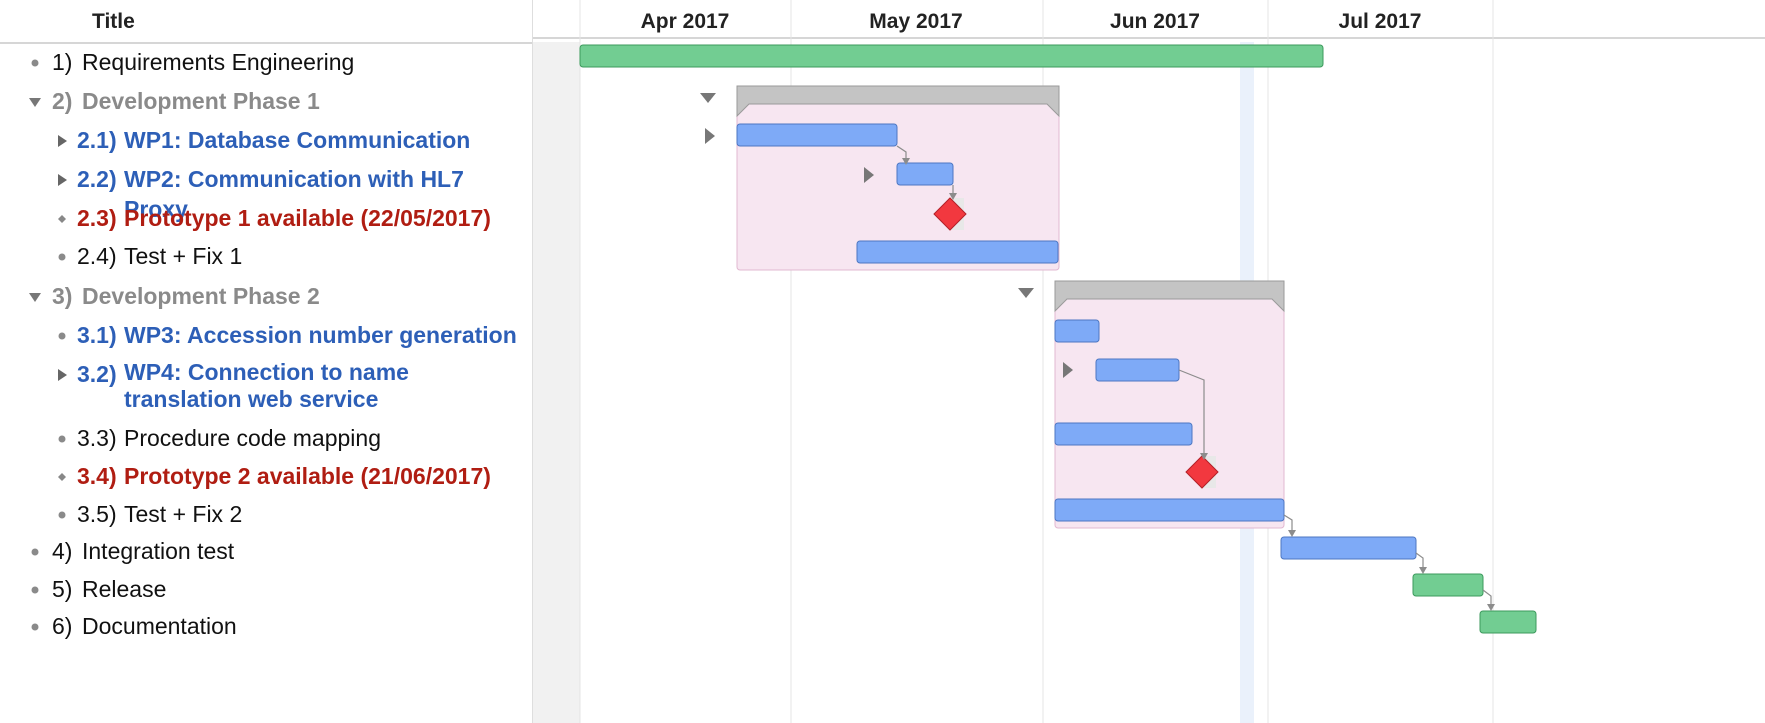  Describe the element at coordinates (817, 135) in the screenshot. I see `task-bar-wp1` at that location.